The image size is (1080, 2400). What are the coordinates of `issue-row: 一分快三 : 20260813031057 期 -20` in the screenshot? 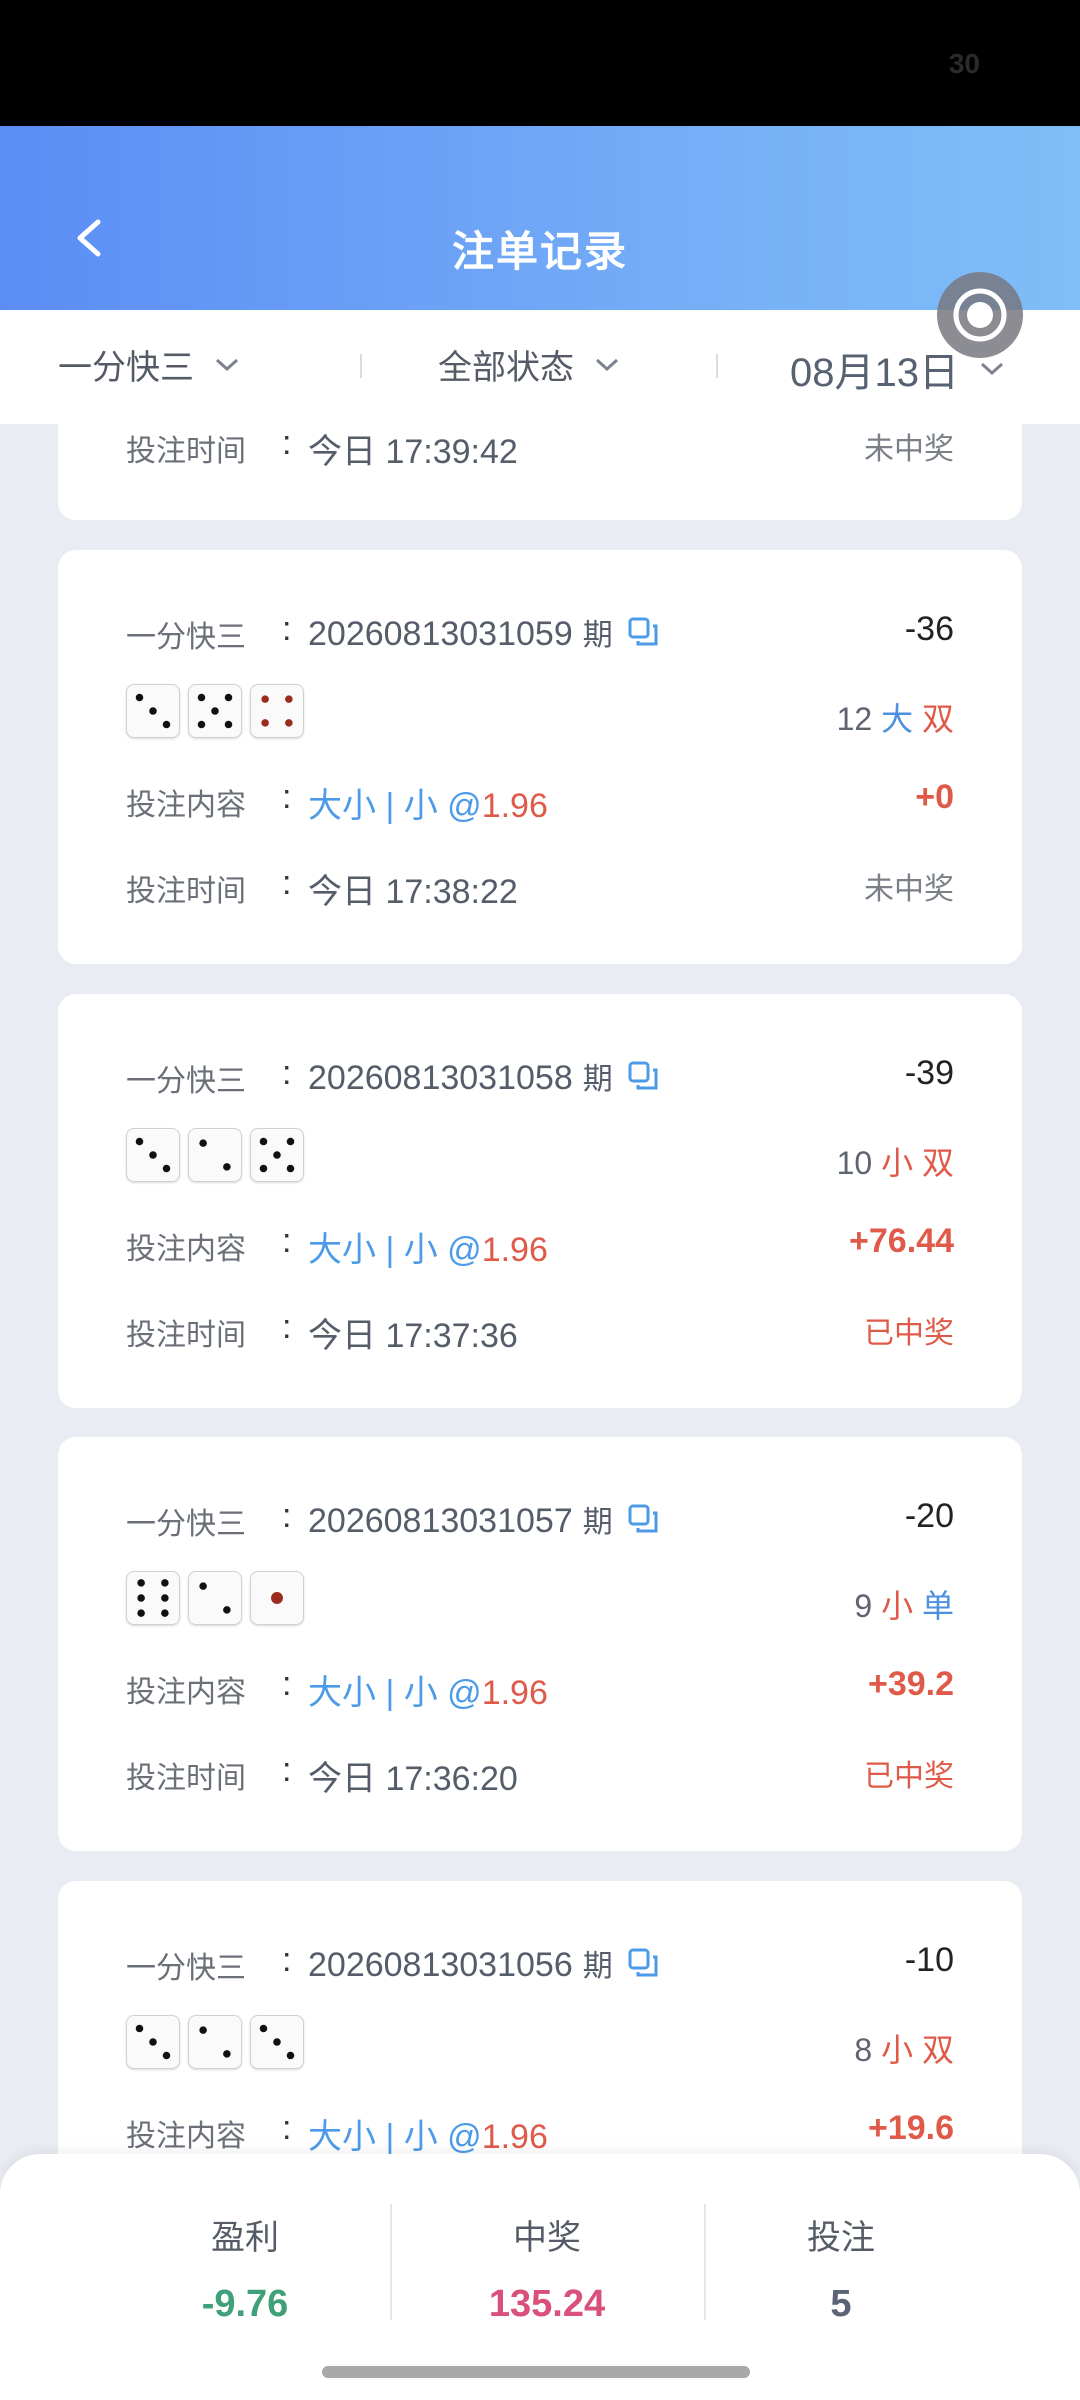 It's located at (540, 1519).